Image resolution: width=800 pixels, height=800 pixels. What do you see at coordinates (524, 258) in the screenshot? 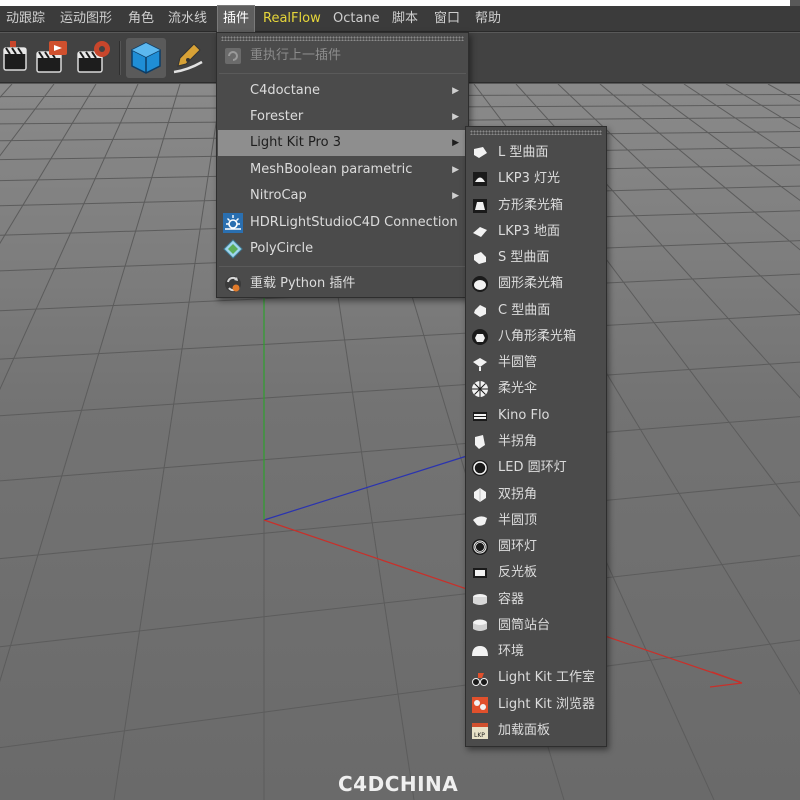
I see `lightkit-item-label: S 型曲面` at bounding box center [524, 258].